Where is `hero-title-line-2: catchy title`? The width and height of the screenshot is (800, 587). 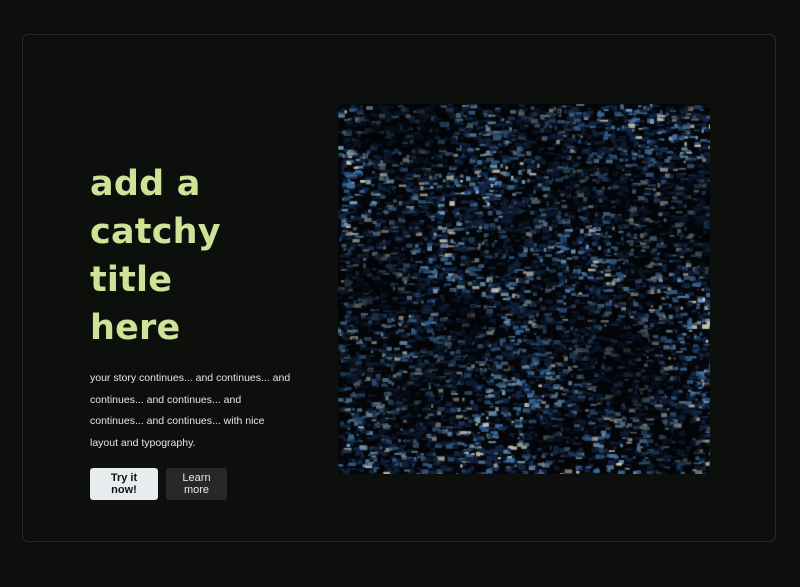
hero-title-line-2: catchy title is located at coordinates (155, 256).